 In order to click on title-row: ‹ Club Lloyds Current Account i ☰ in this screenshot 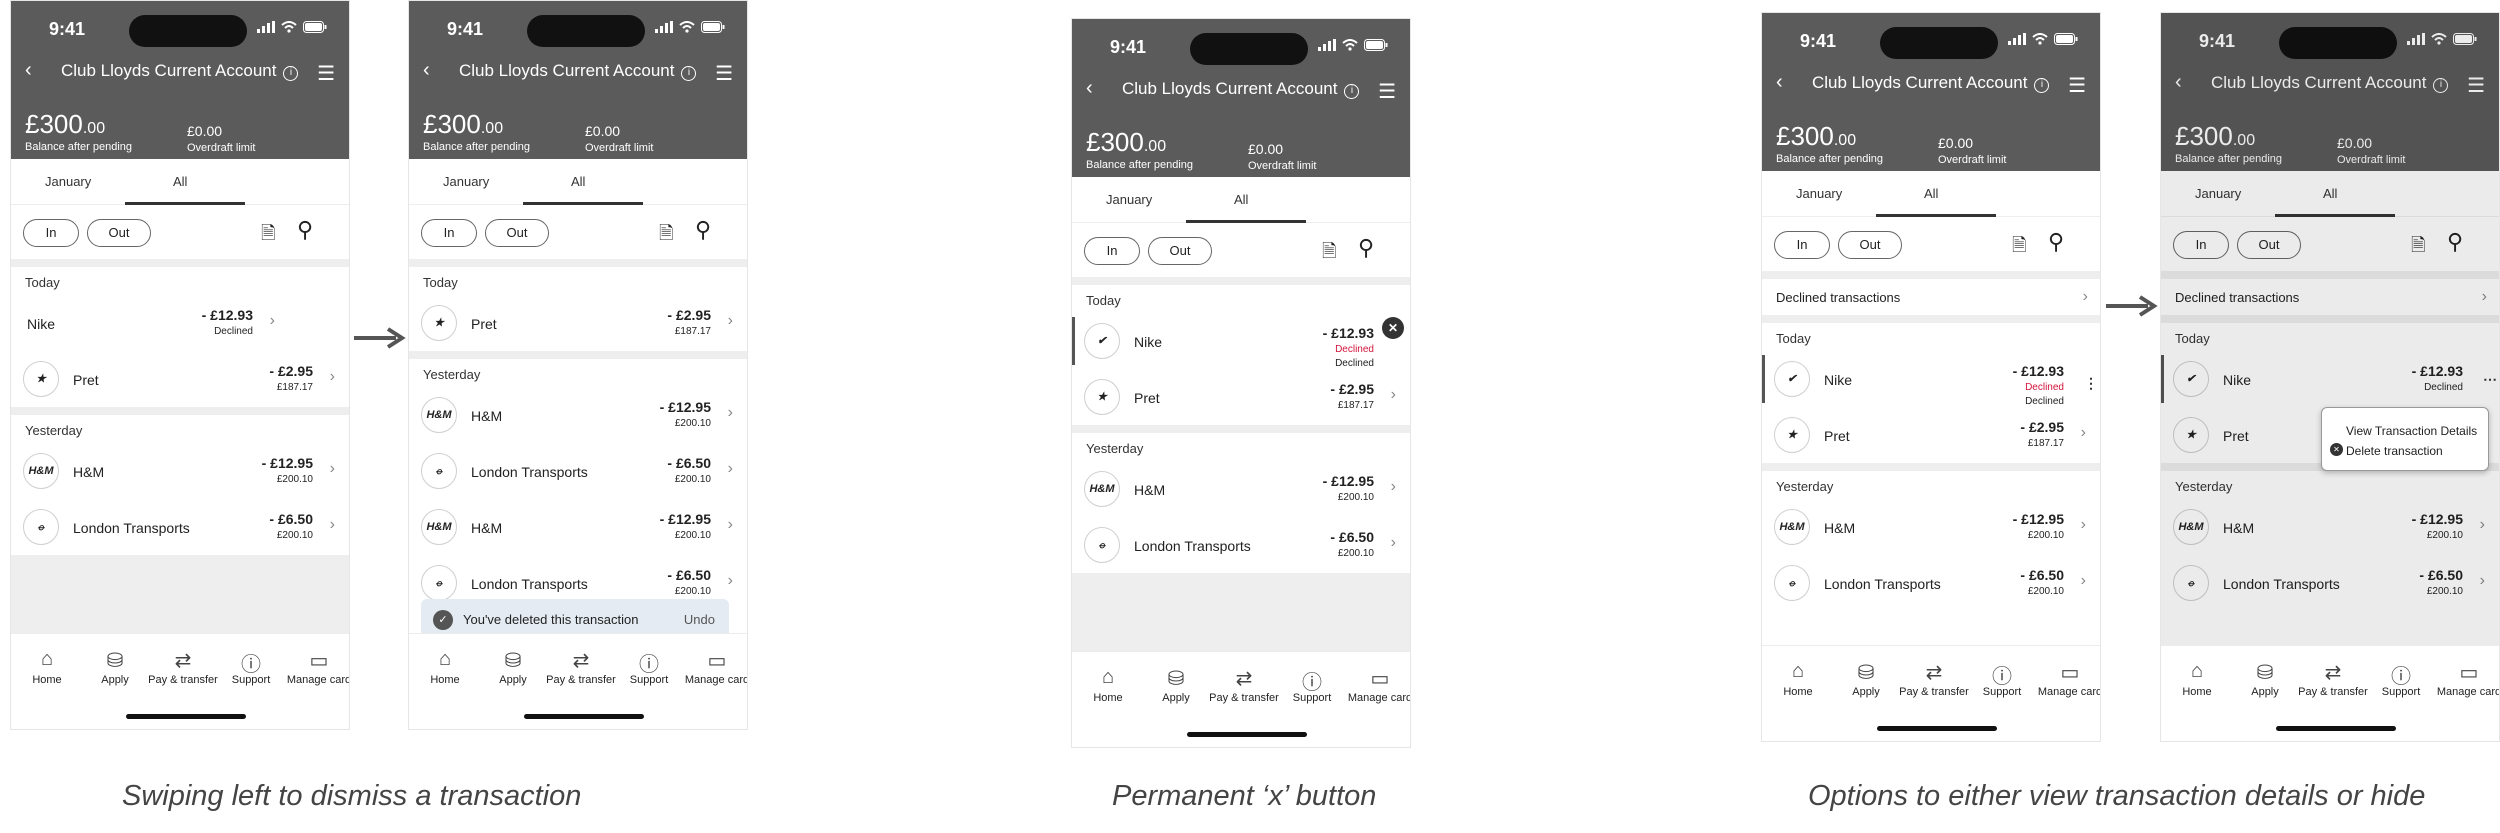, I will do `click(2330, 86)`.